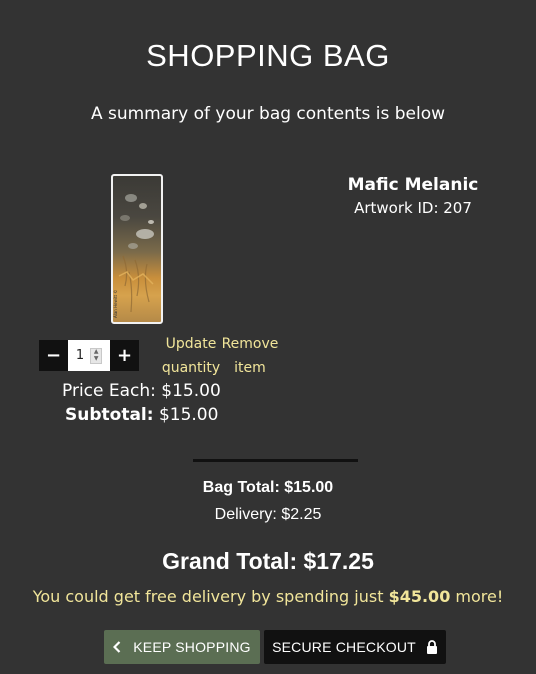  What do you see at coordinates (133, 256) in the screenshot?
I see `artwork-image: Alan Hewitt ©` at bounding box center [133, 256].